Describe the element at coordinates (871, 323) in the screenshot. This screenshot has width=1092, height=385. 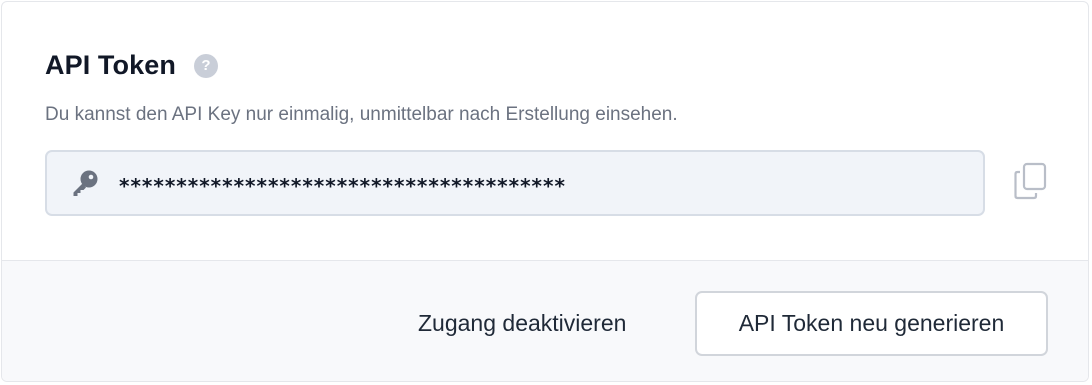
I see `regenerate-token-button: API Token neu generieren` at that location.